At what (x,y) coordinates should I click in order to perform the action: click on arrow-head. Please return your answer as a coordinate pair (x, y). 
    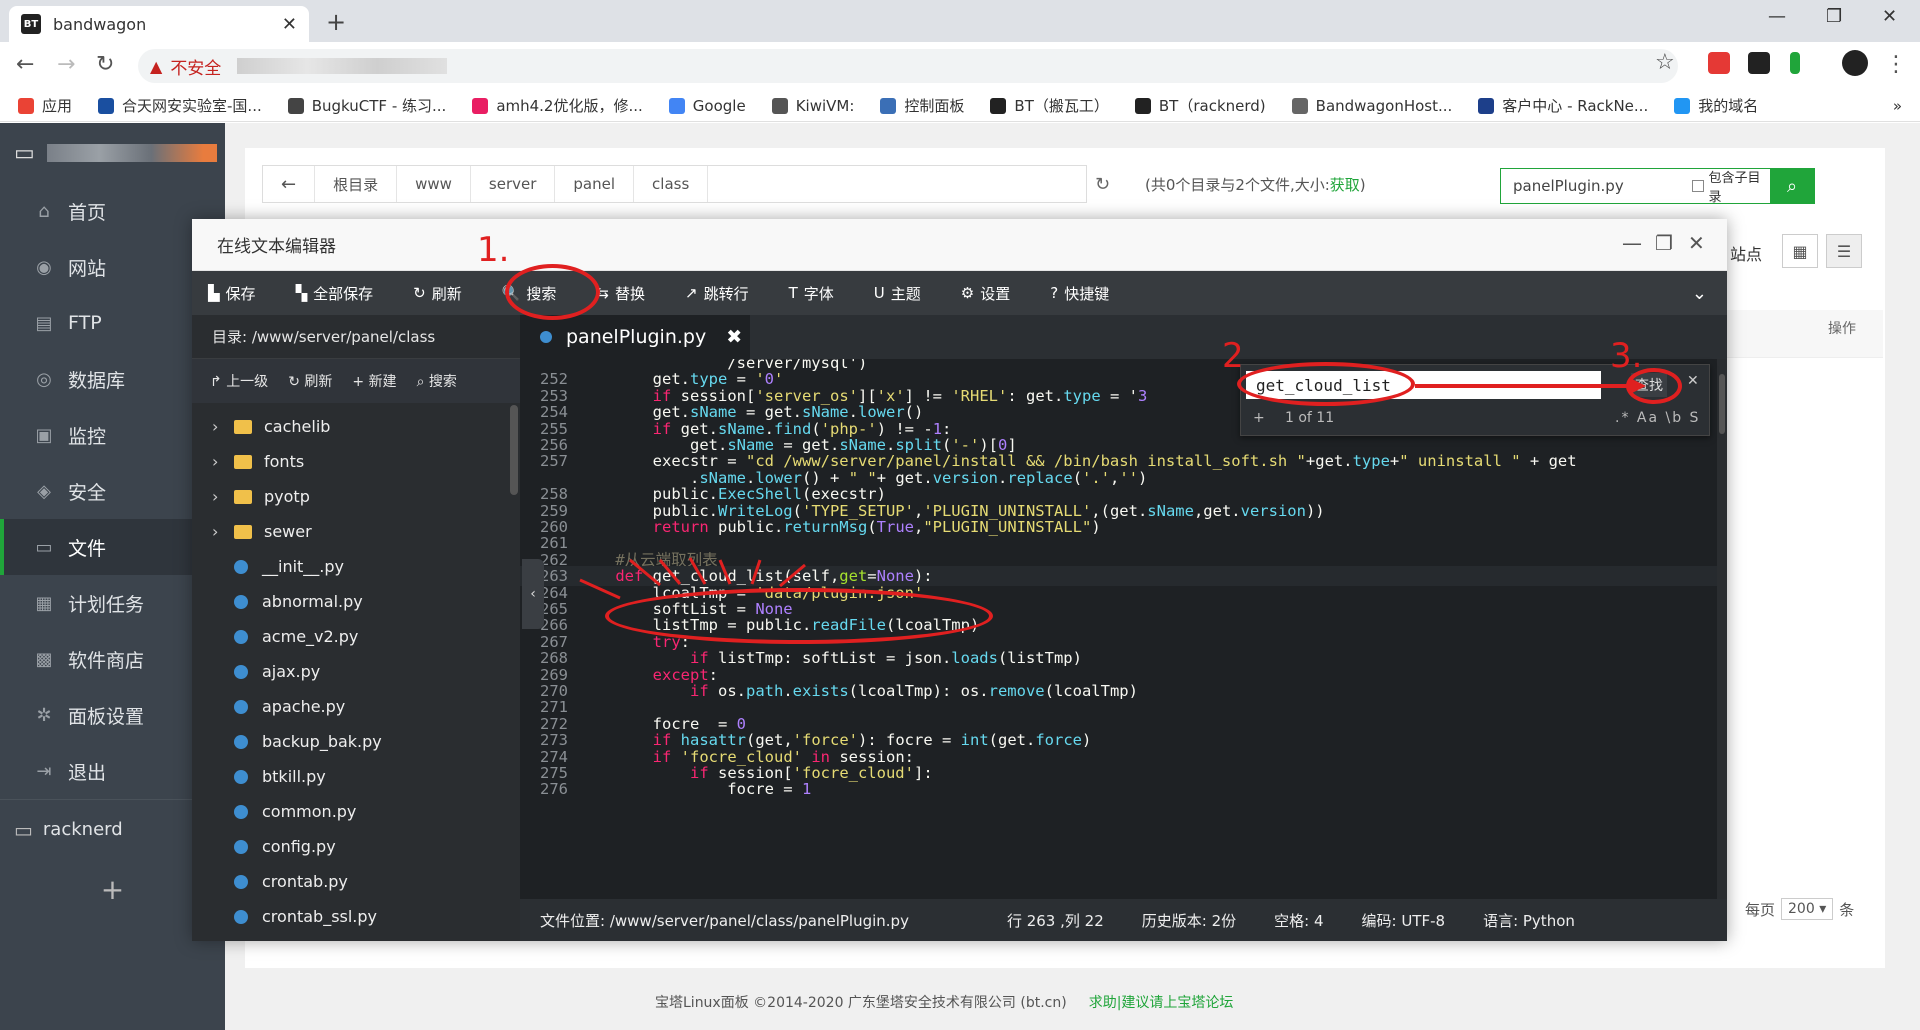
    Looking at the image, I should click on (1638, 386).